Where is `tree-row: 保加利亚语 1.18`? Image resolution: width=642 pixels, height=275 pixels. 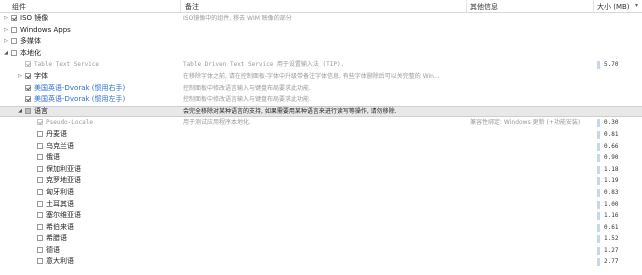
tree-row: 保加利亚语 1.18 is located at coordinates (321, 170).